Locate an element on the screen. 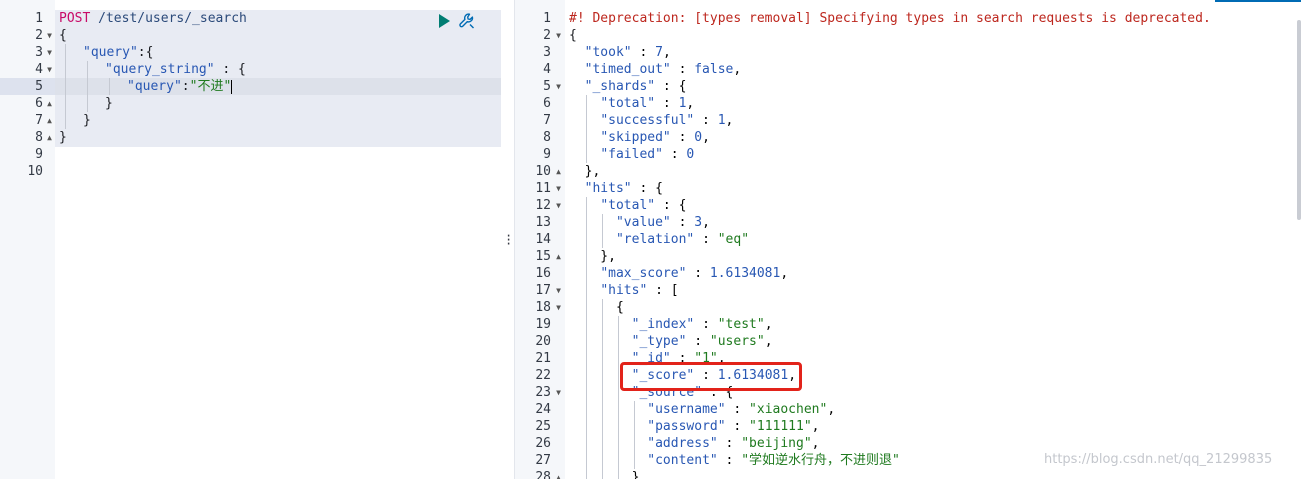 The width and height of the screenshot is (1301, 479). http-method: POST is located at coordinates (75, 18).